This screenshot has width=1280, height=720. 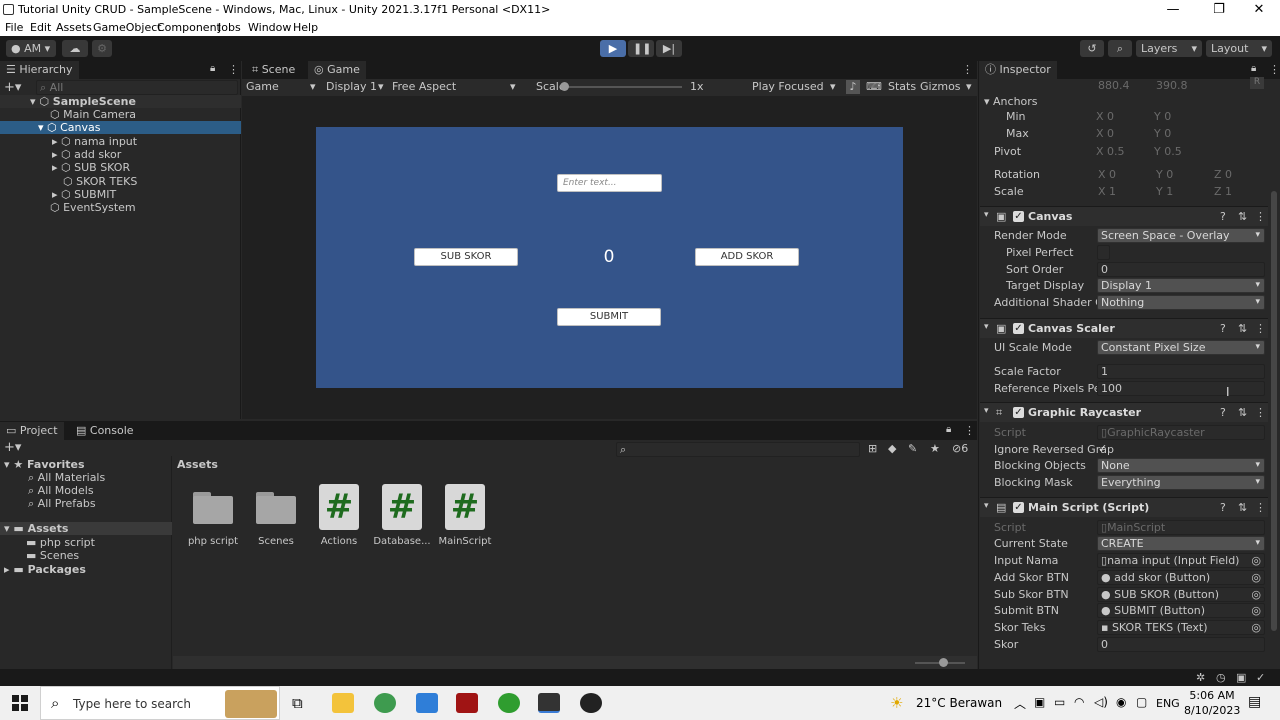 I want to click on layout-dropdown: Layout ▾, so click(x=1239, y=48).